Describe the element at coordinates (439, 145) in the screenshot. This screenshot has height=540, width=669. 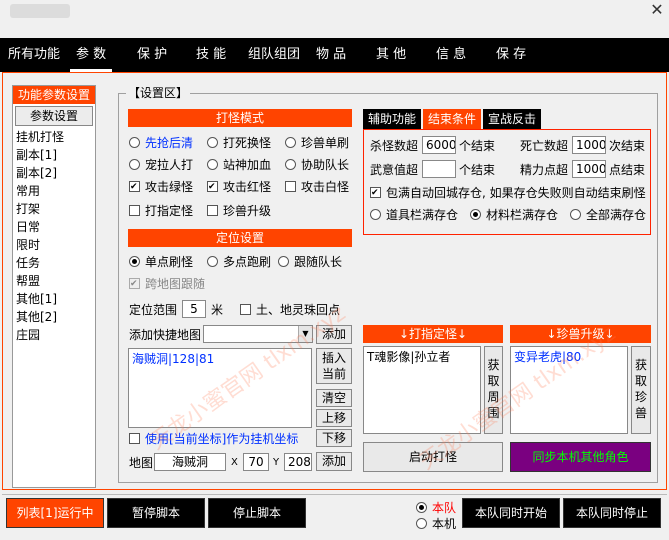
I see `kill-count-input: 6000` at that location.